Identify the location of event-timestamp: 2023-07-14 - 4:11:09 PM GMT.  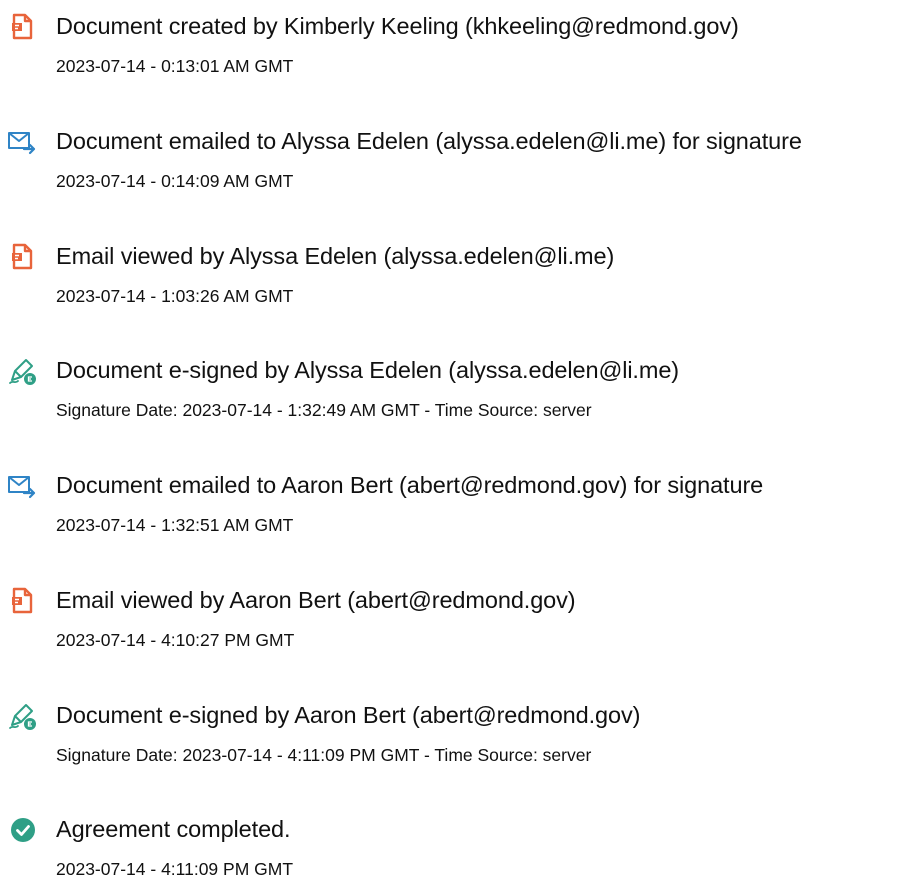
(175, 869).